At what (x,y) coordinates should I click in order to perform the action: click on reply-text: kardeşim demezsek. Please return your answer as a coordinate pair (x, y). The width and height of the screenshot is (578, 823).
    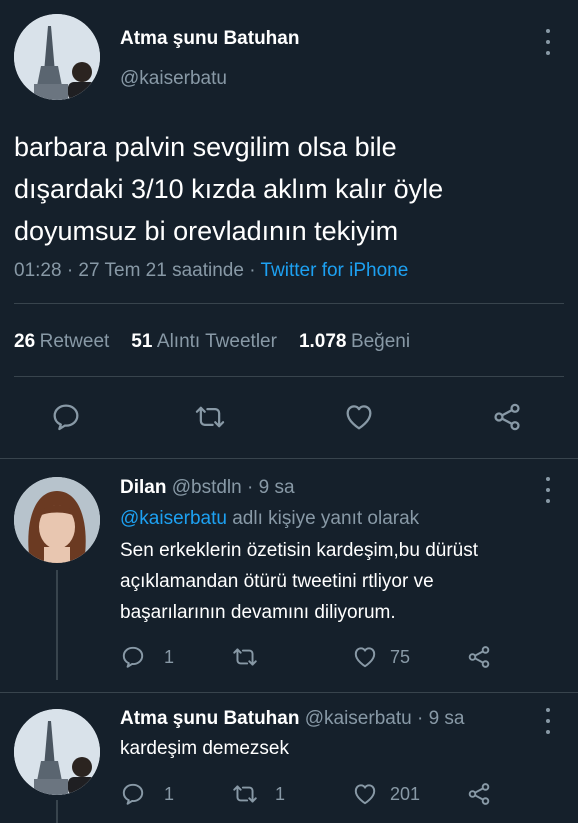
    Looking at the image, I should click on (340, 748).